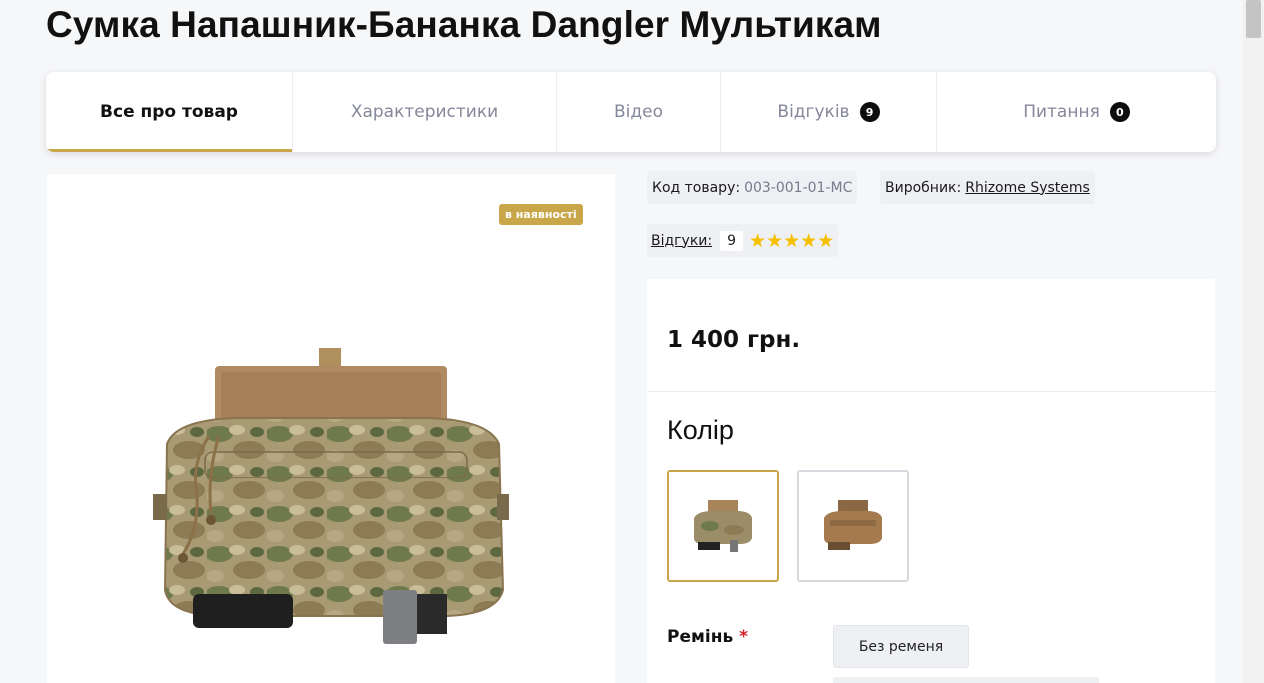 This screenshot has width=1264, height=683. I want to click on tab-label: Характеристики, so click(424, 112).